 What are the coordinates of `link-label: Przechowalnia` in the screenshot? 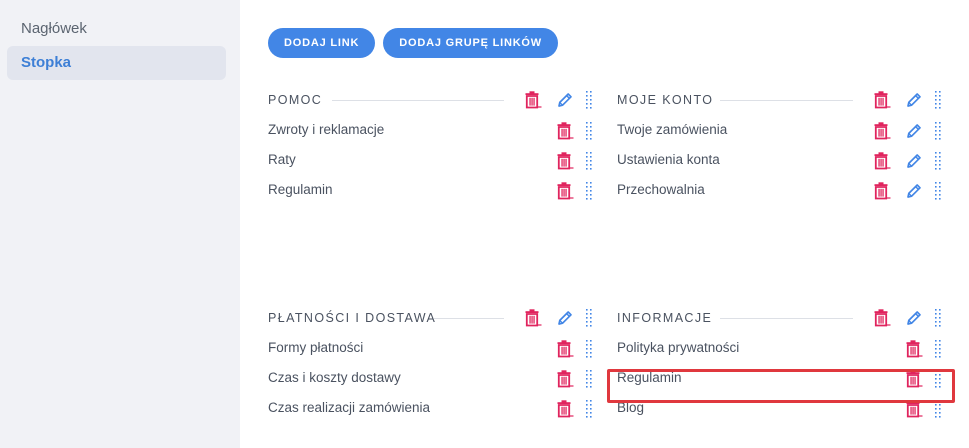 It's located at (661, 189).